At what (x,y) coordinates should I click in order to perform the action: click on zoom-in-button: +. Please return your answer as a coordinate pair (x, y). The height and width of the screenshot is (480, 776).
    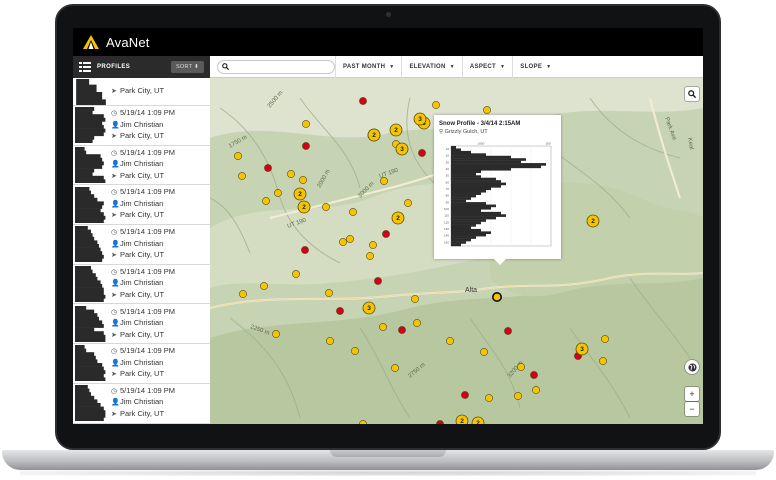
    Looking at the image, I should click on (692, 394).